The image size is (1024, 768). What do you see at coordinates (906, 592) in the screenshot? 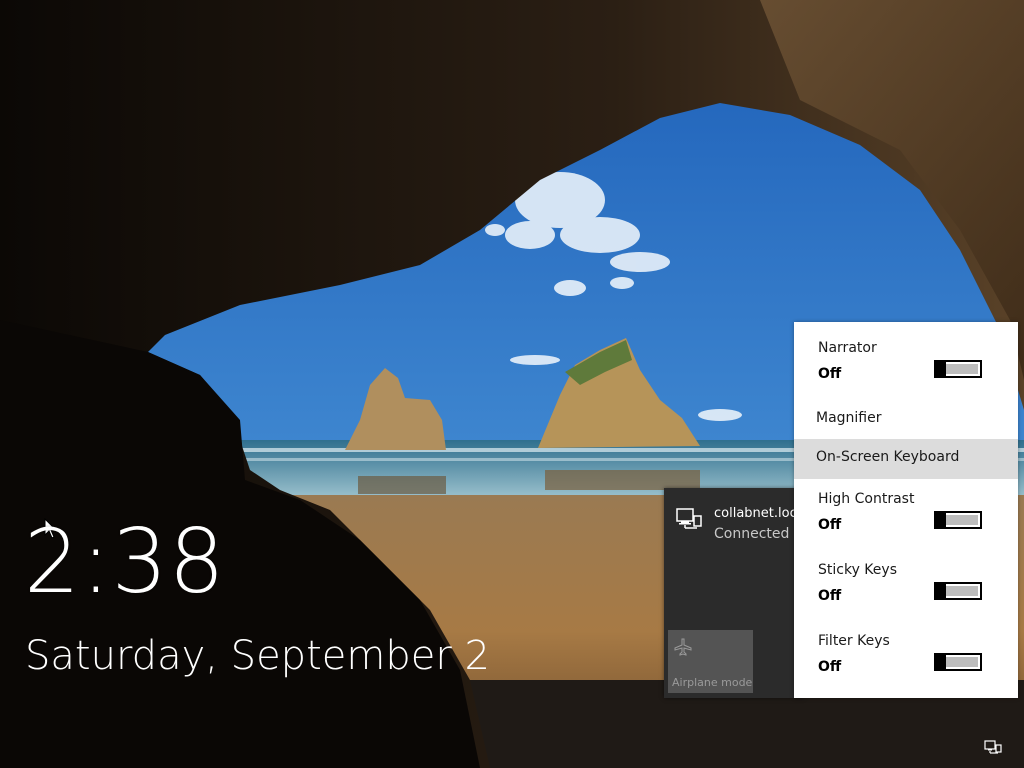
I see `sticky-keys-setting: Sticky Keys Off` at bounding box center [906, 592].